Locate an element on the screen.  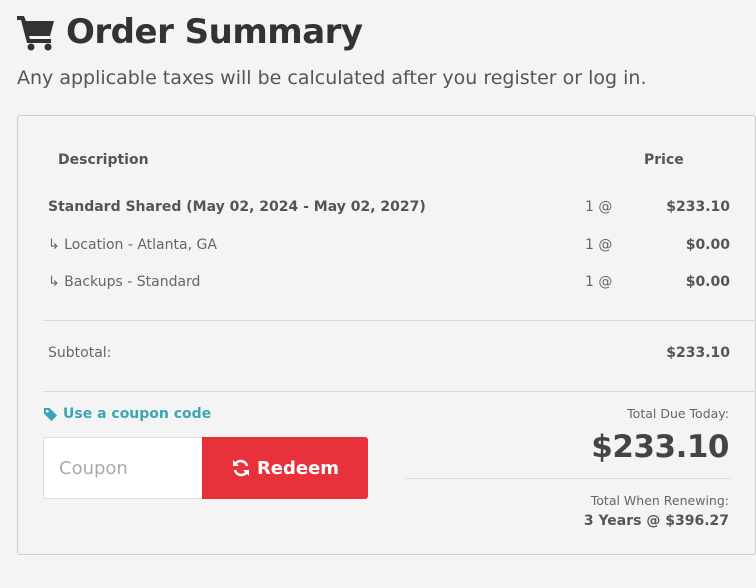
page-header: Order Summary is located at coordinates (189, 32).